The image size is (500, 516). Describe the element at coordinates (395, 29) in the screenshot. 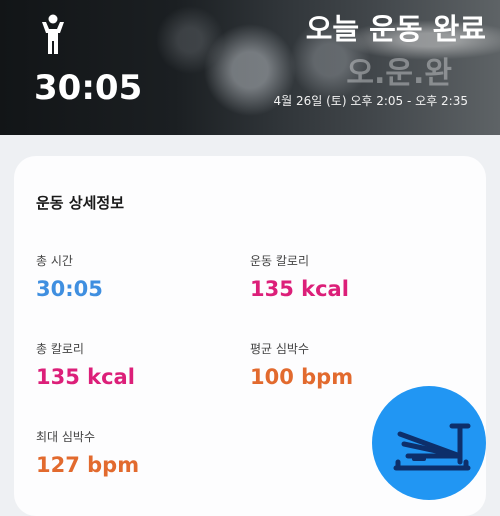

I see `workout-complete-title: 오늘 운동 완료` at that location.